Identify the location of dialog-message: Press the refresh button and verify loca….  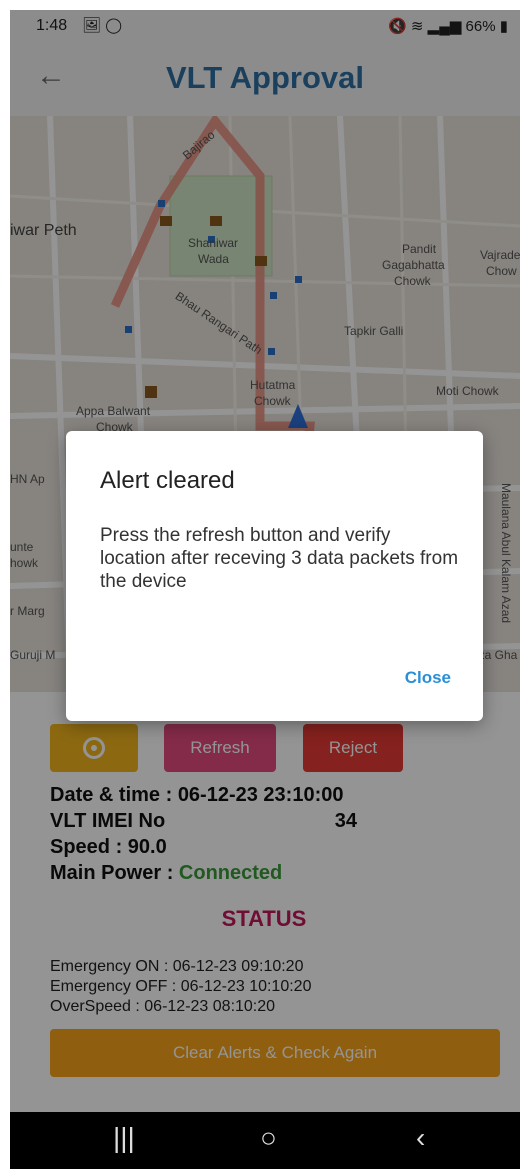
(279, 558).